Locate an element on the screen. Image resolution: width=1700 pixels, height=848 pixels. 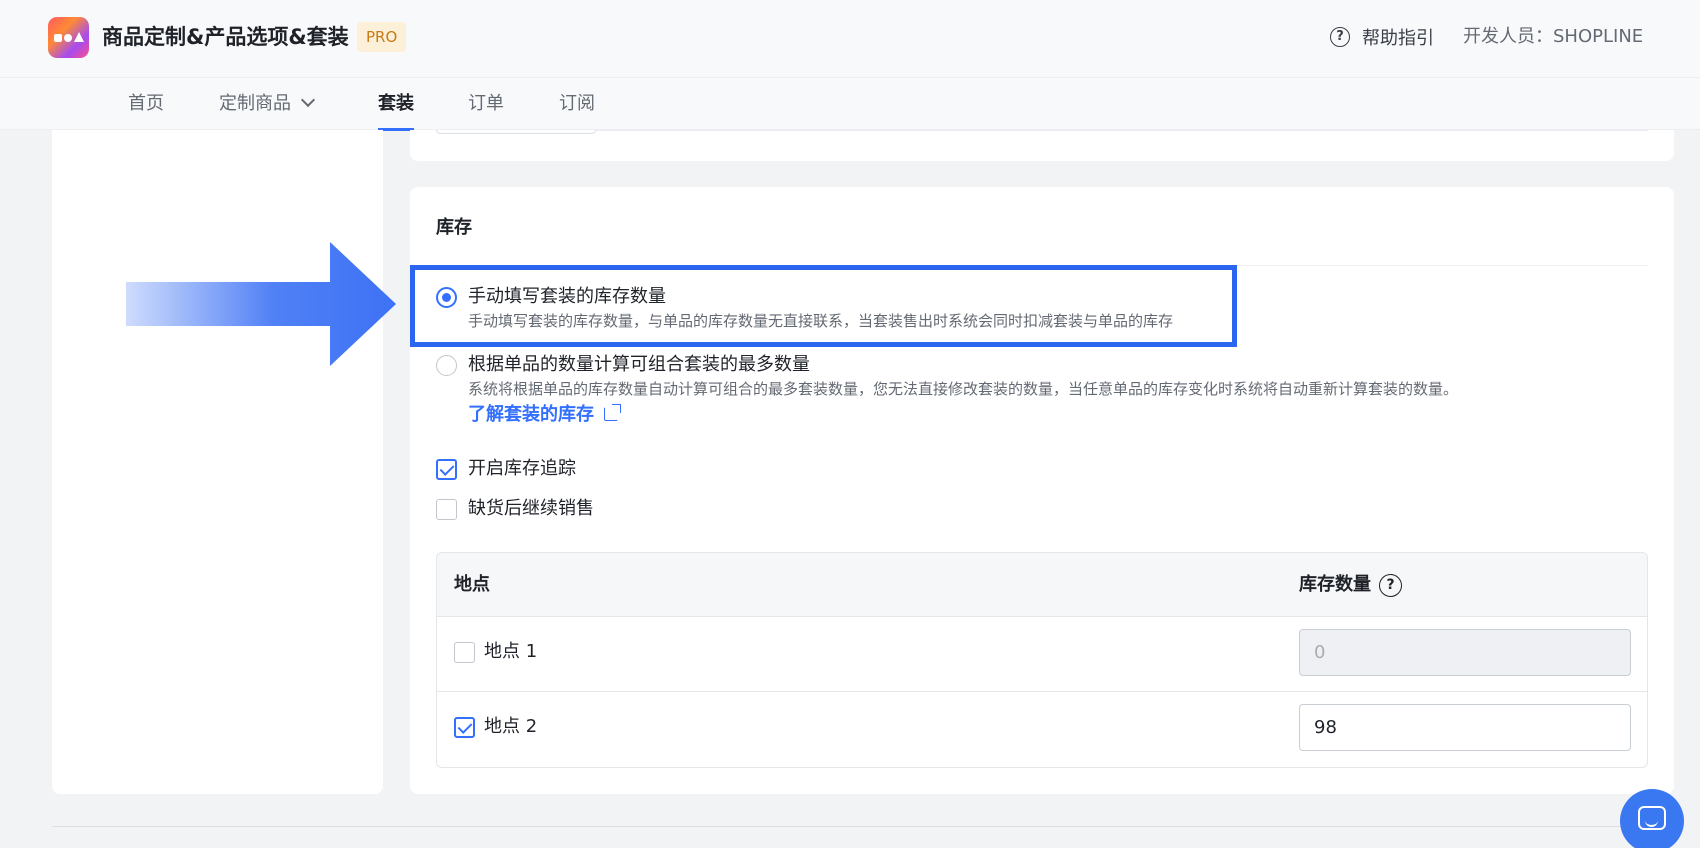
chevron-down-icon is located at coordinates (308, 100).